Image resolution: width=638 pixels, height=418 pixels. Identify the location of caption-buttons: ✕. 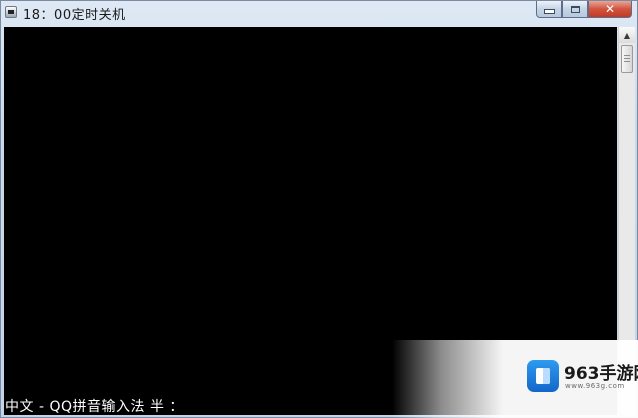
(584, 10).